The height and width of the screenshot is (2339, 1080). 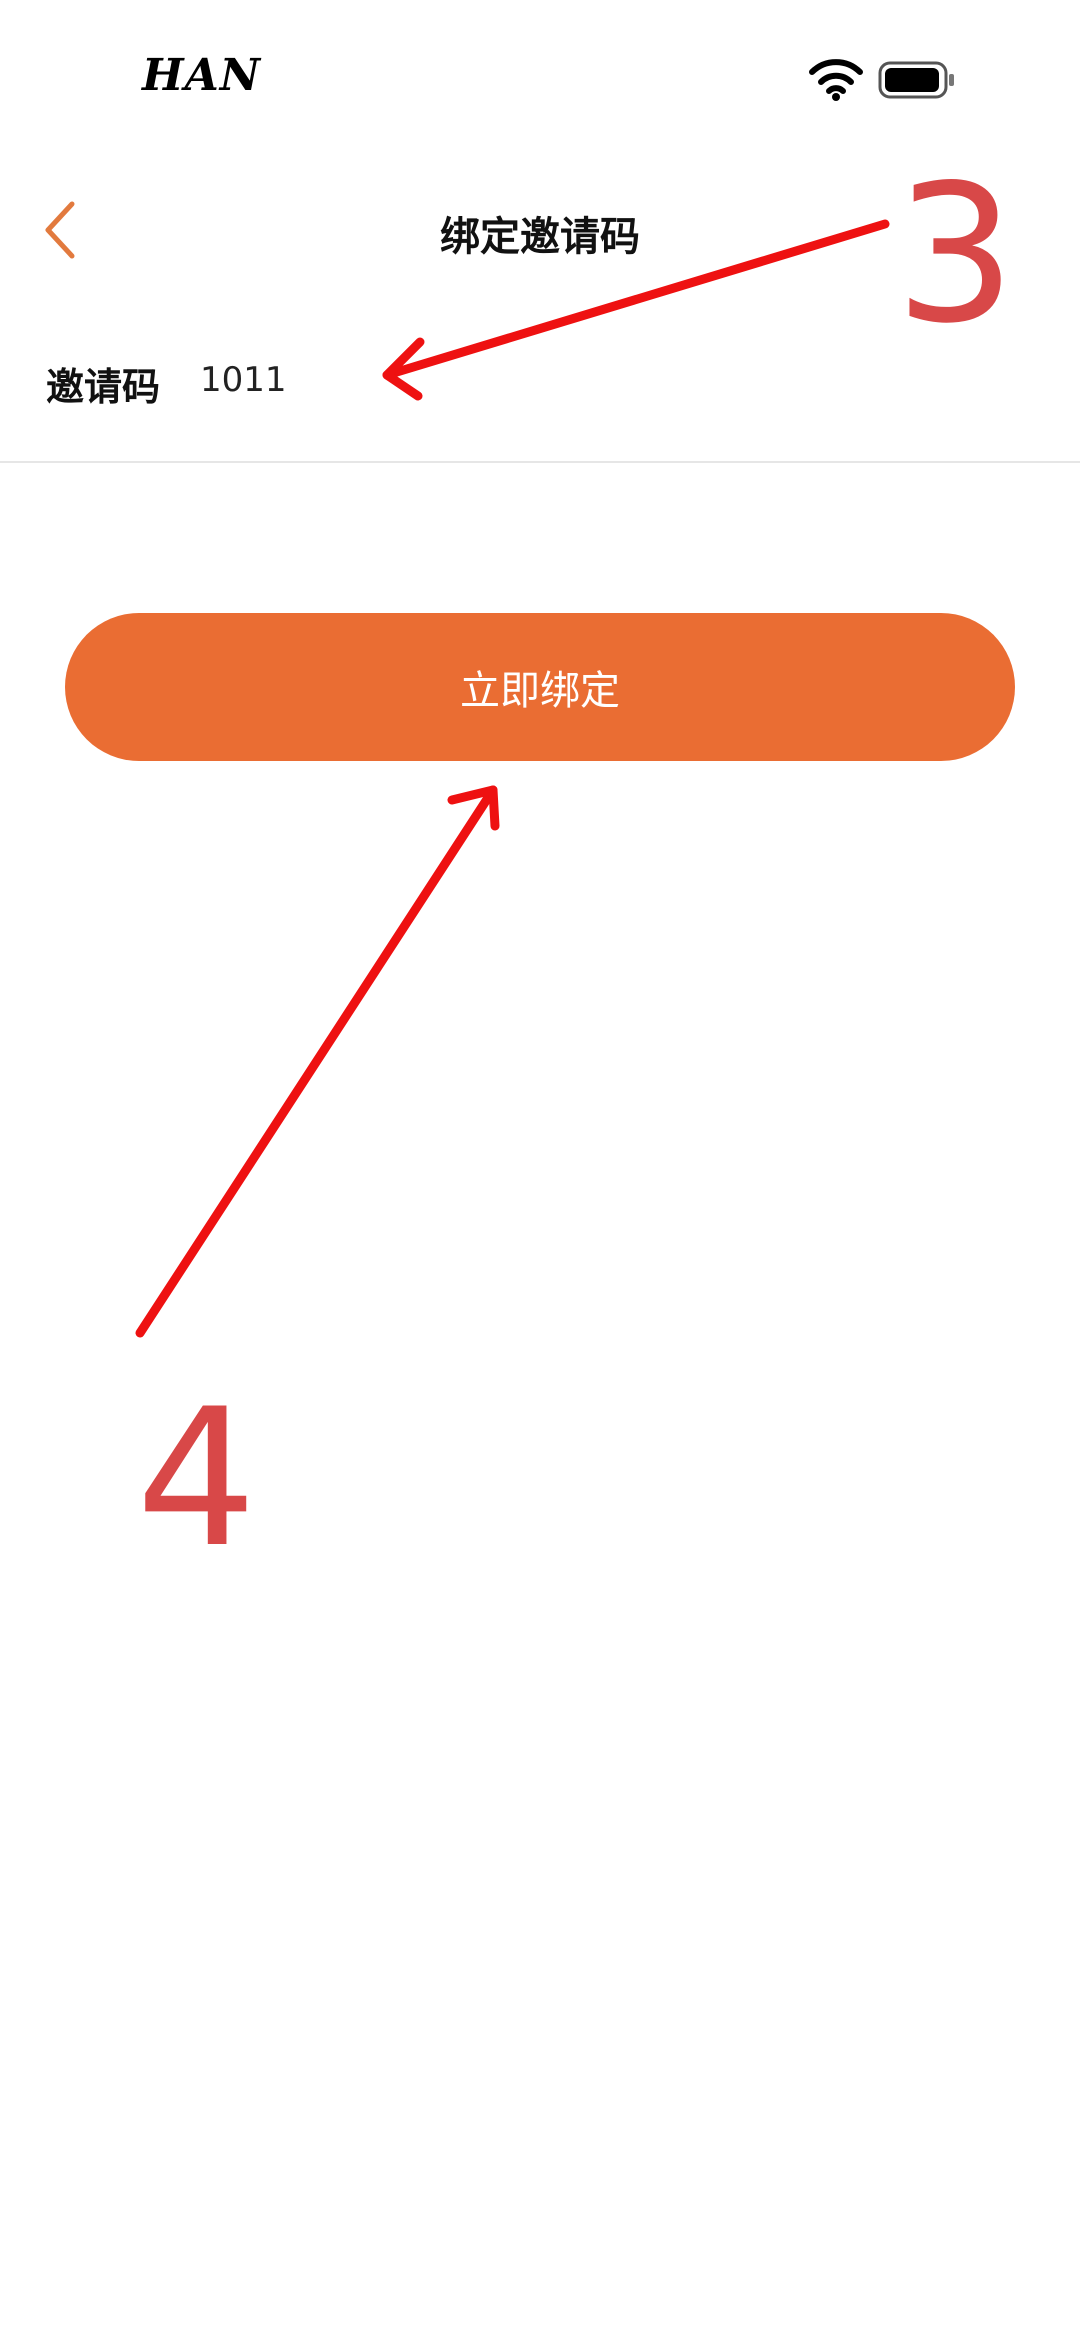 I want to click on battery-icon, so click(x=916, y=80).